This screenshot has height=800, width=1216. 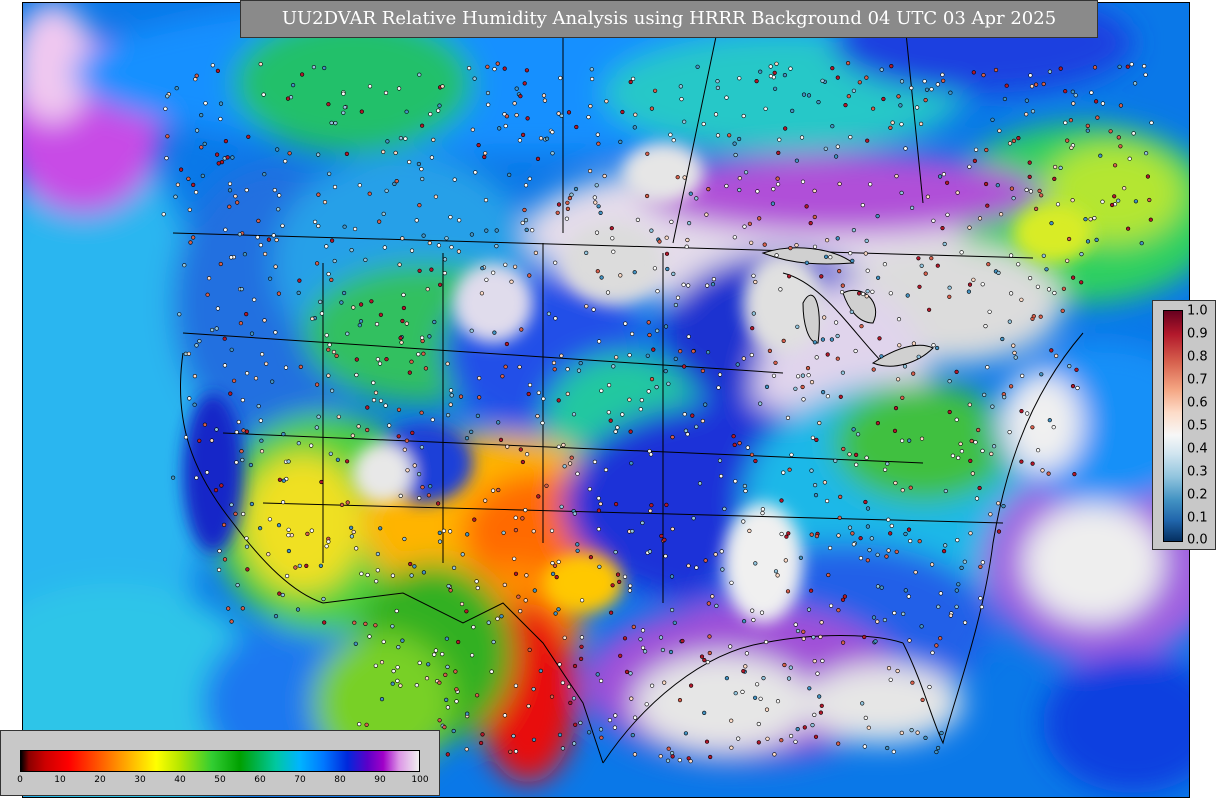 I want to click on rh-tick-label: 20, so click(x=100, y=780).